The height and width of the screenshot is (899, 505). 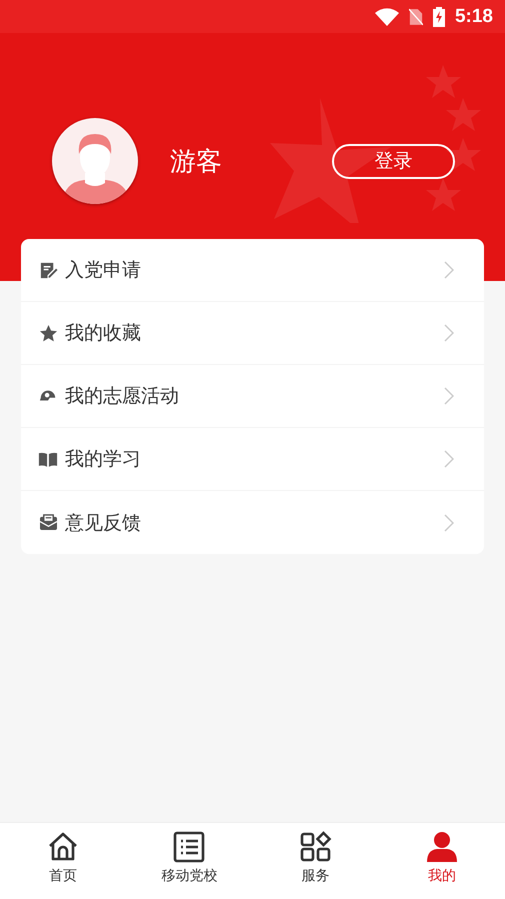 What do you see at coordinates (386, 17) in the screenshot?
I see `wifi-icon` at bounding box center [386, 17].